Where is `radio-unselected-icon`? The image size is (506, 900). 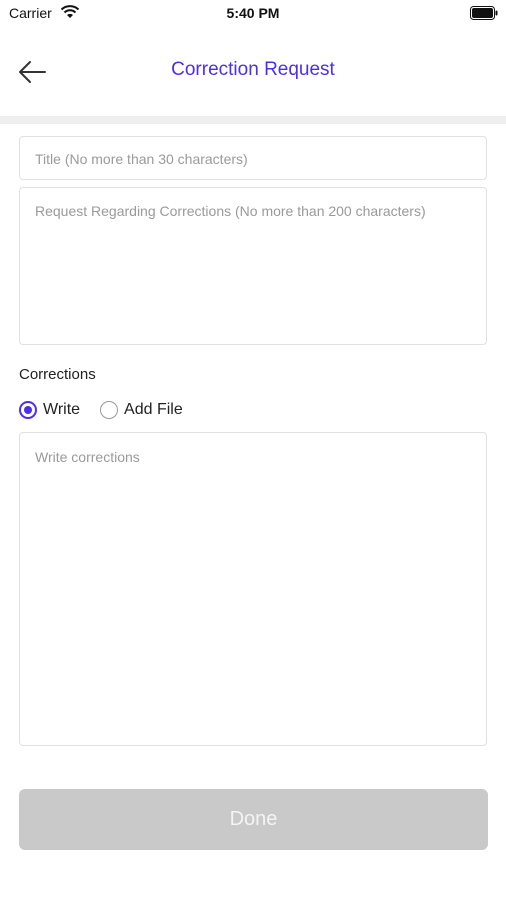
radio-unselected-icon is located at coordinates (109, 410).